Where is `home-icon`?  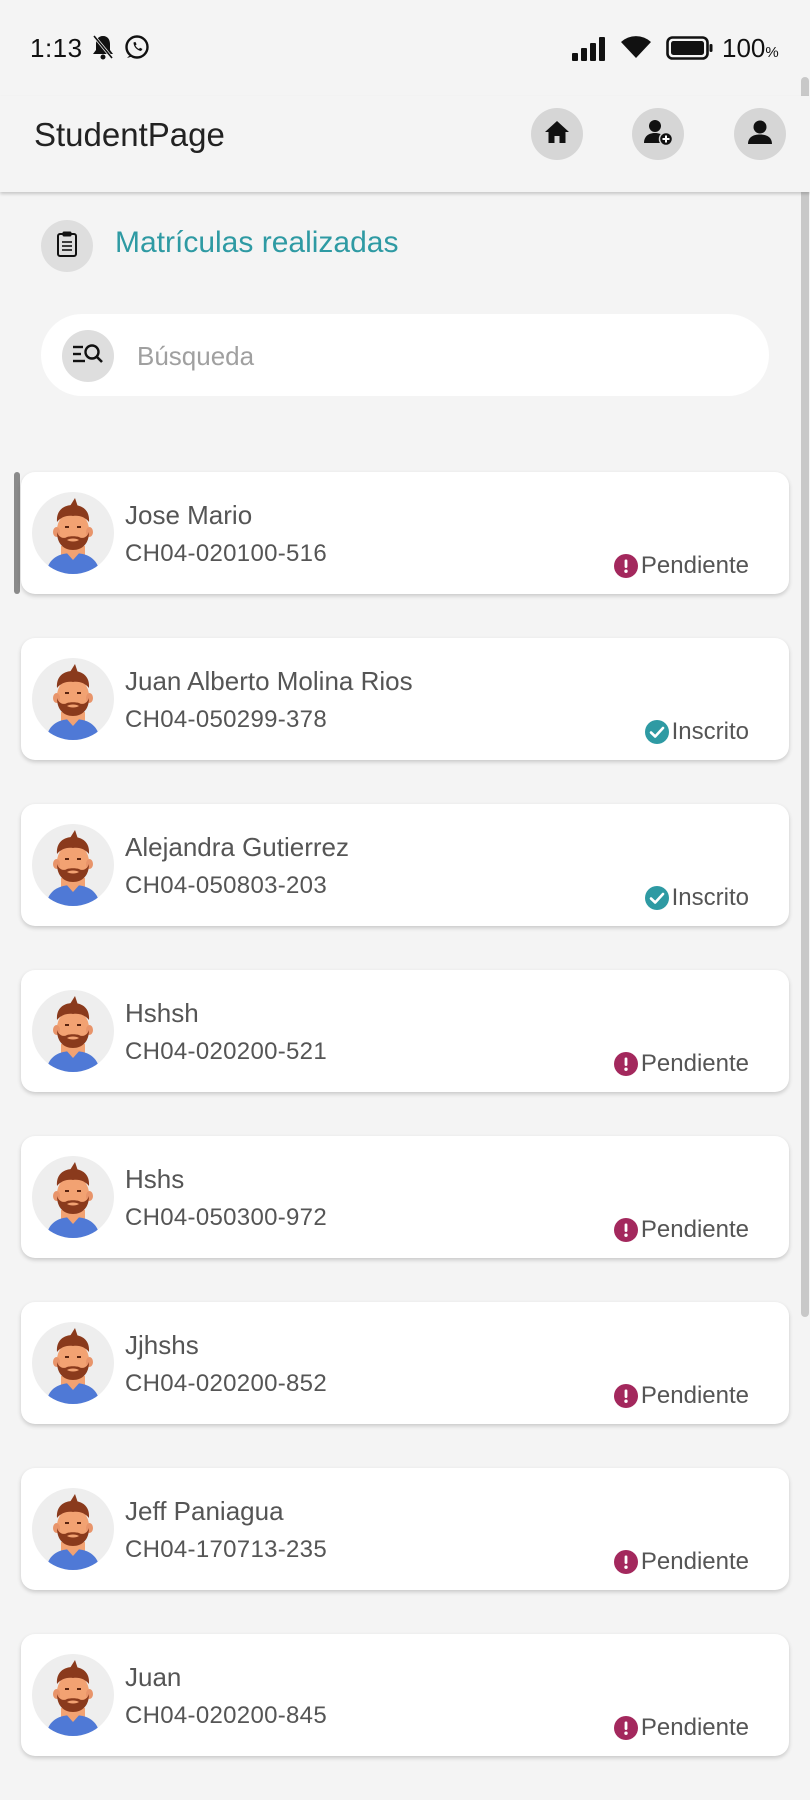
home-icon is located at coordinates (557, 134).